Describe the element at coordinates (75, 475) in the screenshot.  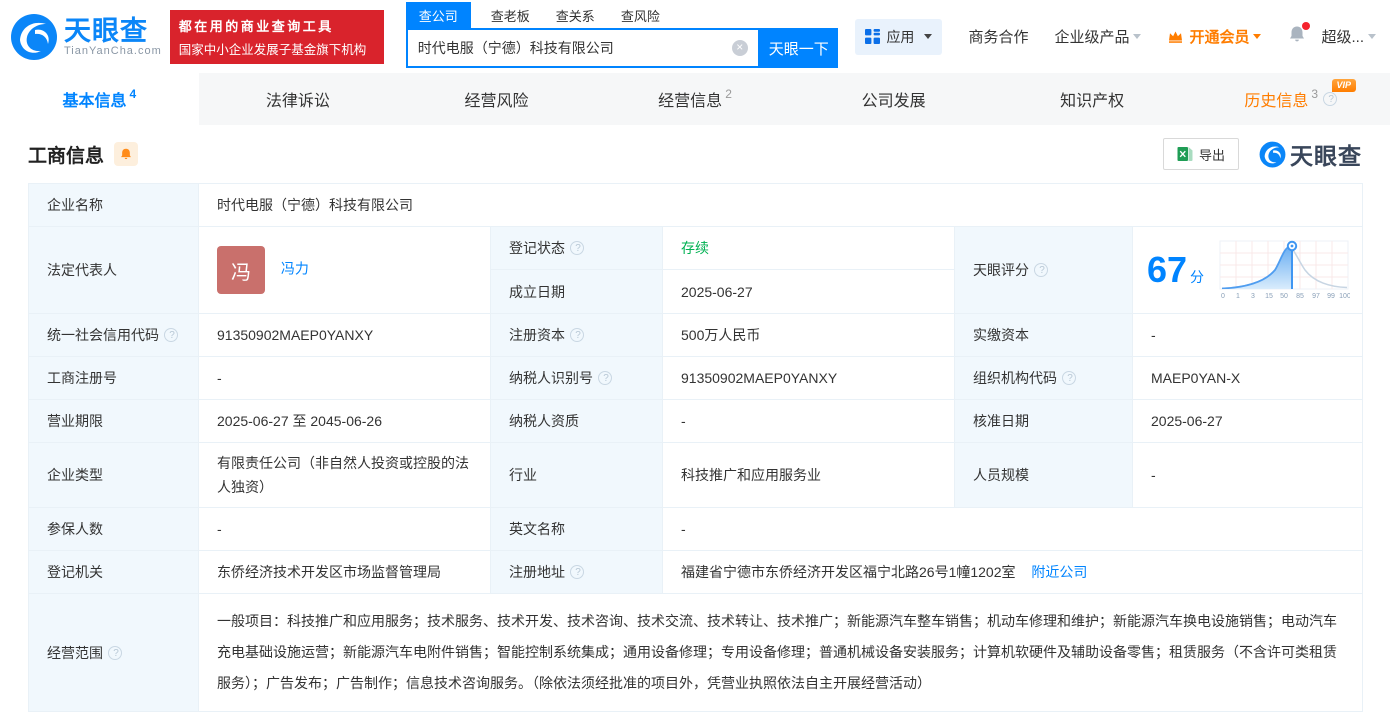
I see `field-label: 企业类型` at that location.